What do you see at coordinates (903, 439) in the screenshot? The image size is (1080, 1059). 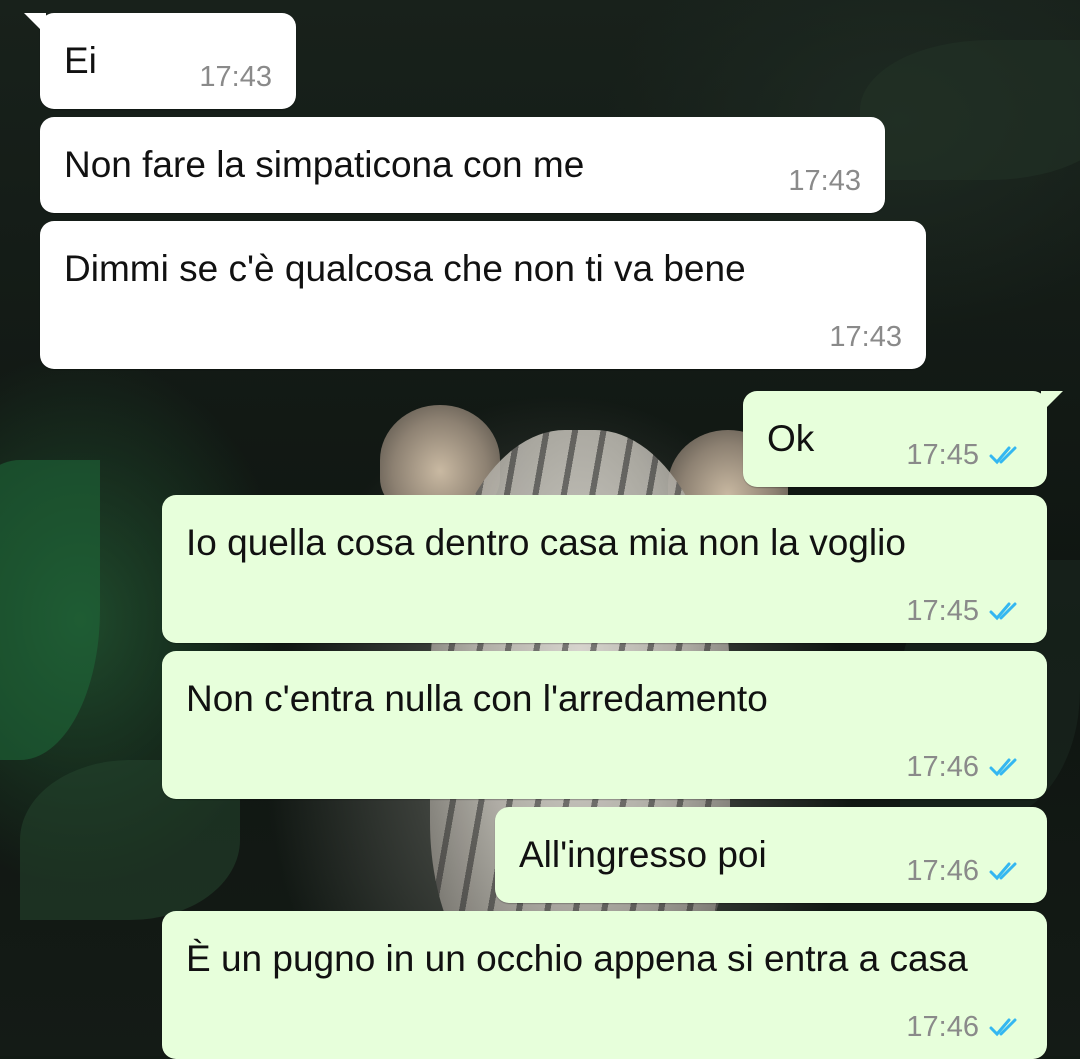 I see `message-bubble-outgoing: Ok 17:45` at bounding box center [903, 439].